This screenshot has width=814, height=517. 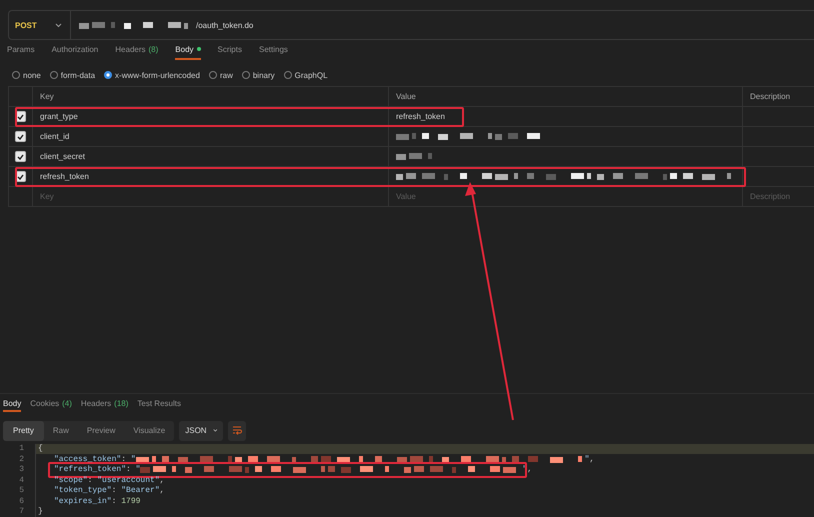 I want to click on body-type-option: raw, so click(x=220, y=75).